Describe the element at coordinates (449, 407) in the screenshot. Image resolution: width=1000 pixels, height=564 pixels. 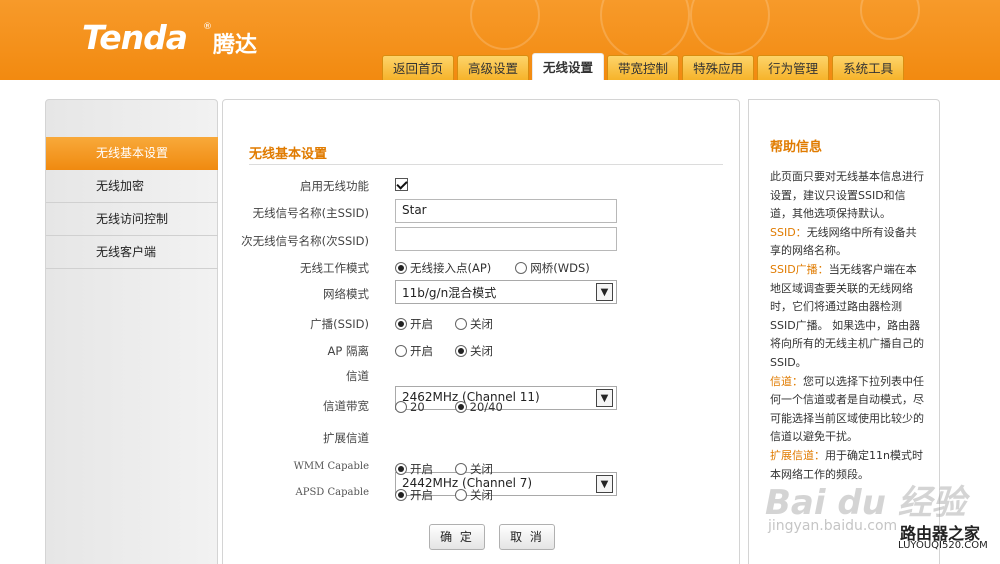
I see `bandwidth-radios: 20 20/40` at that location.